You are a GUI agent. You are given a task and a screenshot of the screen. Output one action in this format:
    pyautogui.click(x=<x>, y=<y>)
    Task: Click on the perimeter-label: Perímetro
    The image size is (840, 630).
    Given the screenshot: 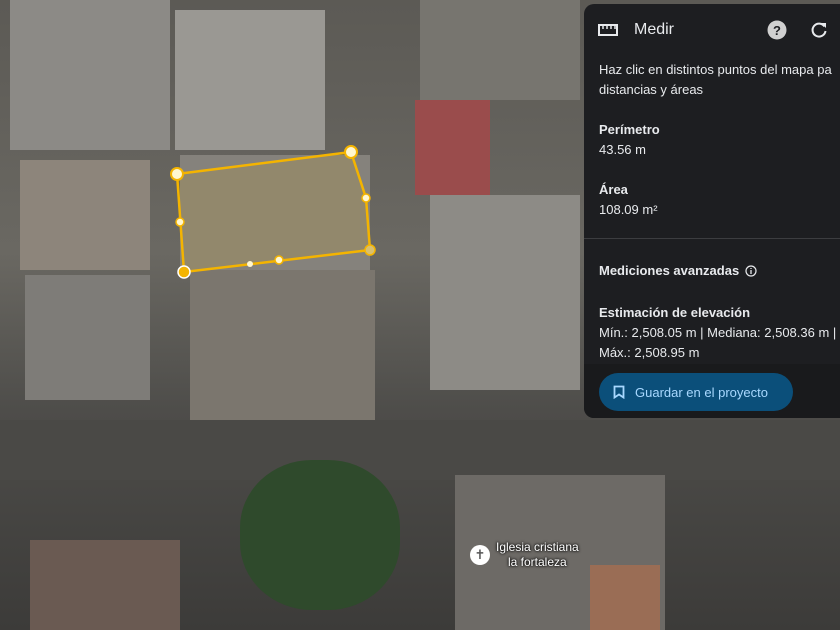 What is the action you would take?
    pyautogui.click(x=629, y=129)
    